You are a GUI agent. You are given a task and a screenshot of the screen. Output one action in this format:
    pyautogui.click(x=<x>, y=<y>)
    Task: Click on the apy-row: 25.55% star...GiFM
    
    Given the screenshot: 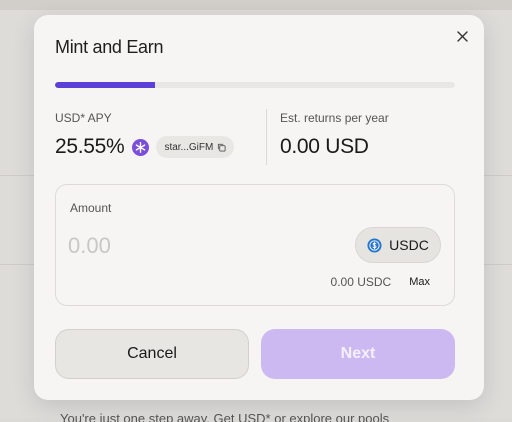 What is the action you would take?
    pyautogui.click(x=145, y=147)
    